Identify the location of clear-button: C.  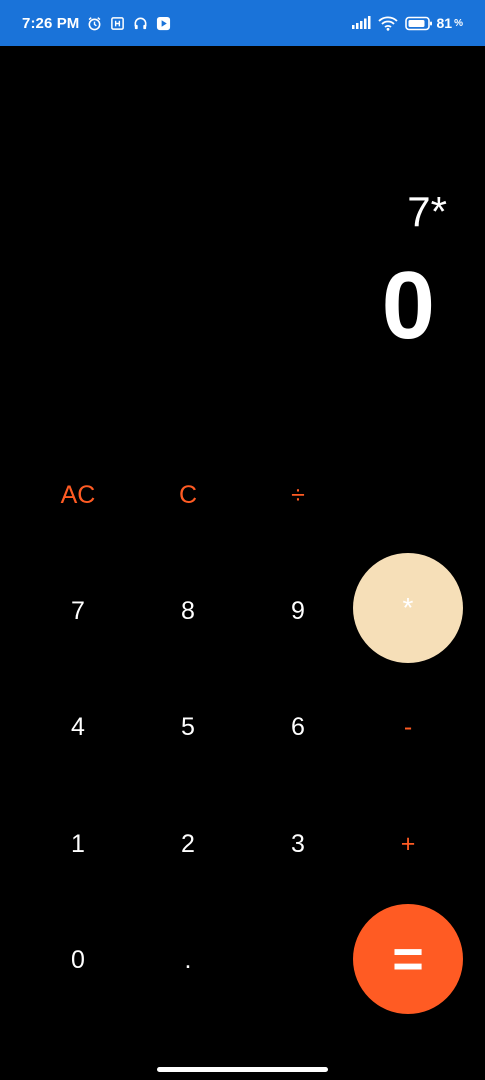
(188, 495).